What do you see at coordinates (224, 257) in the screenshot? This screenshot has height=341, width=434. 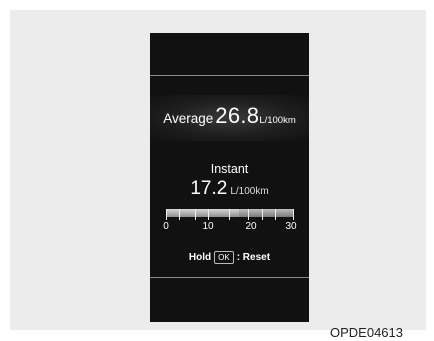 I see `ok-button-icon: OK` at bounding box center [224, 257].